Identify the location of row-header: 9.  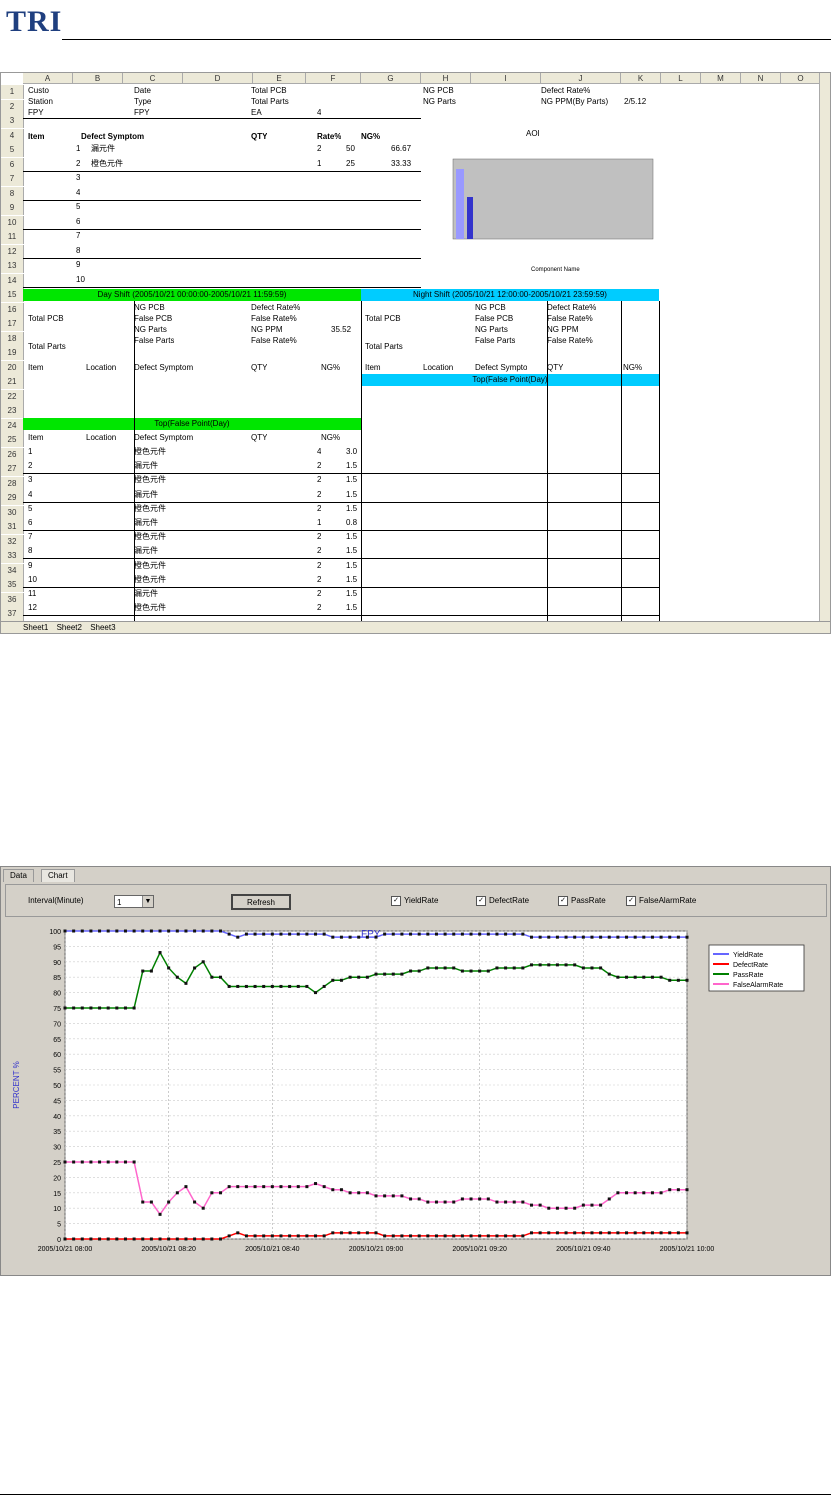
(12, 208).